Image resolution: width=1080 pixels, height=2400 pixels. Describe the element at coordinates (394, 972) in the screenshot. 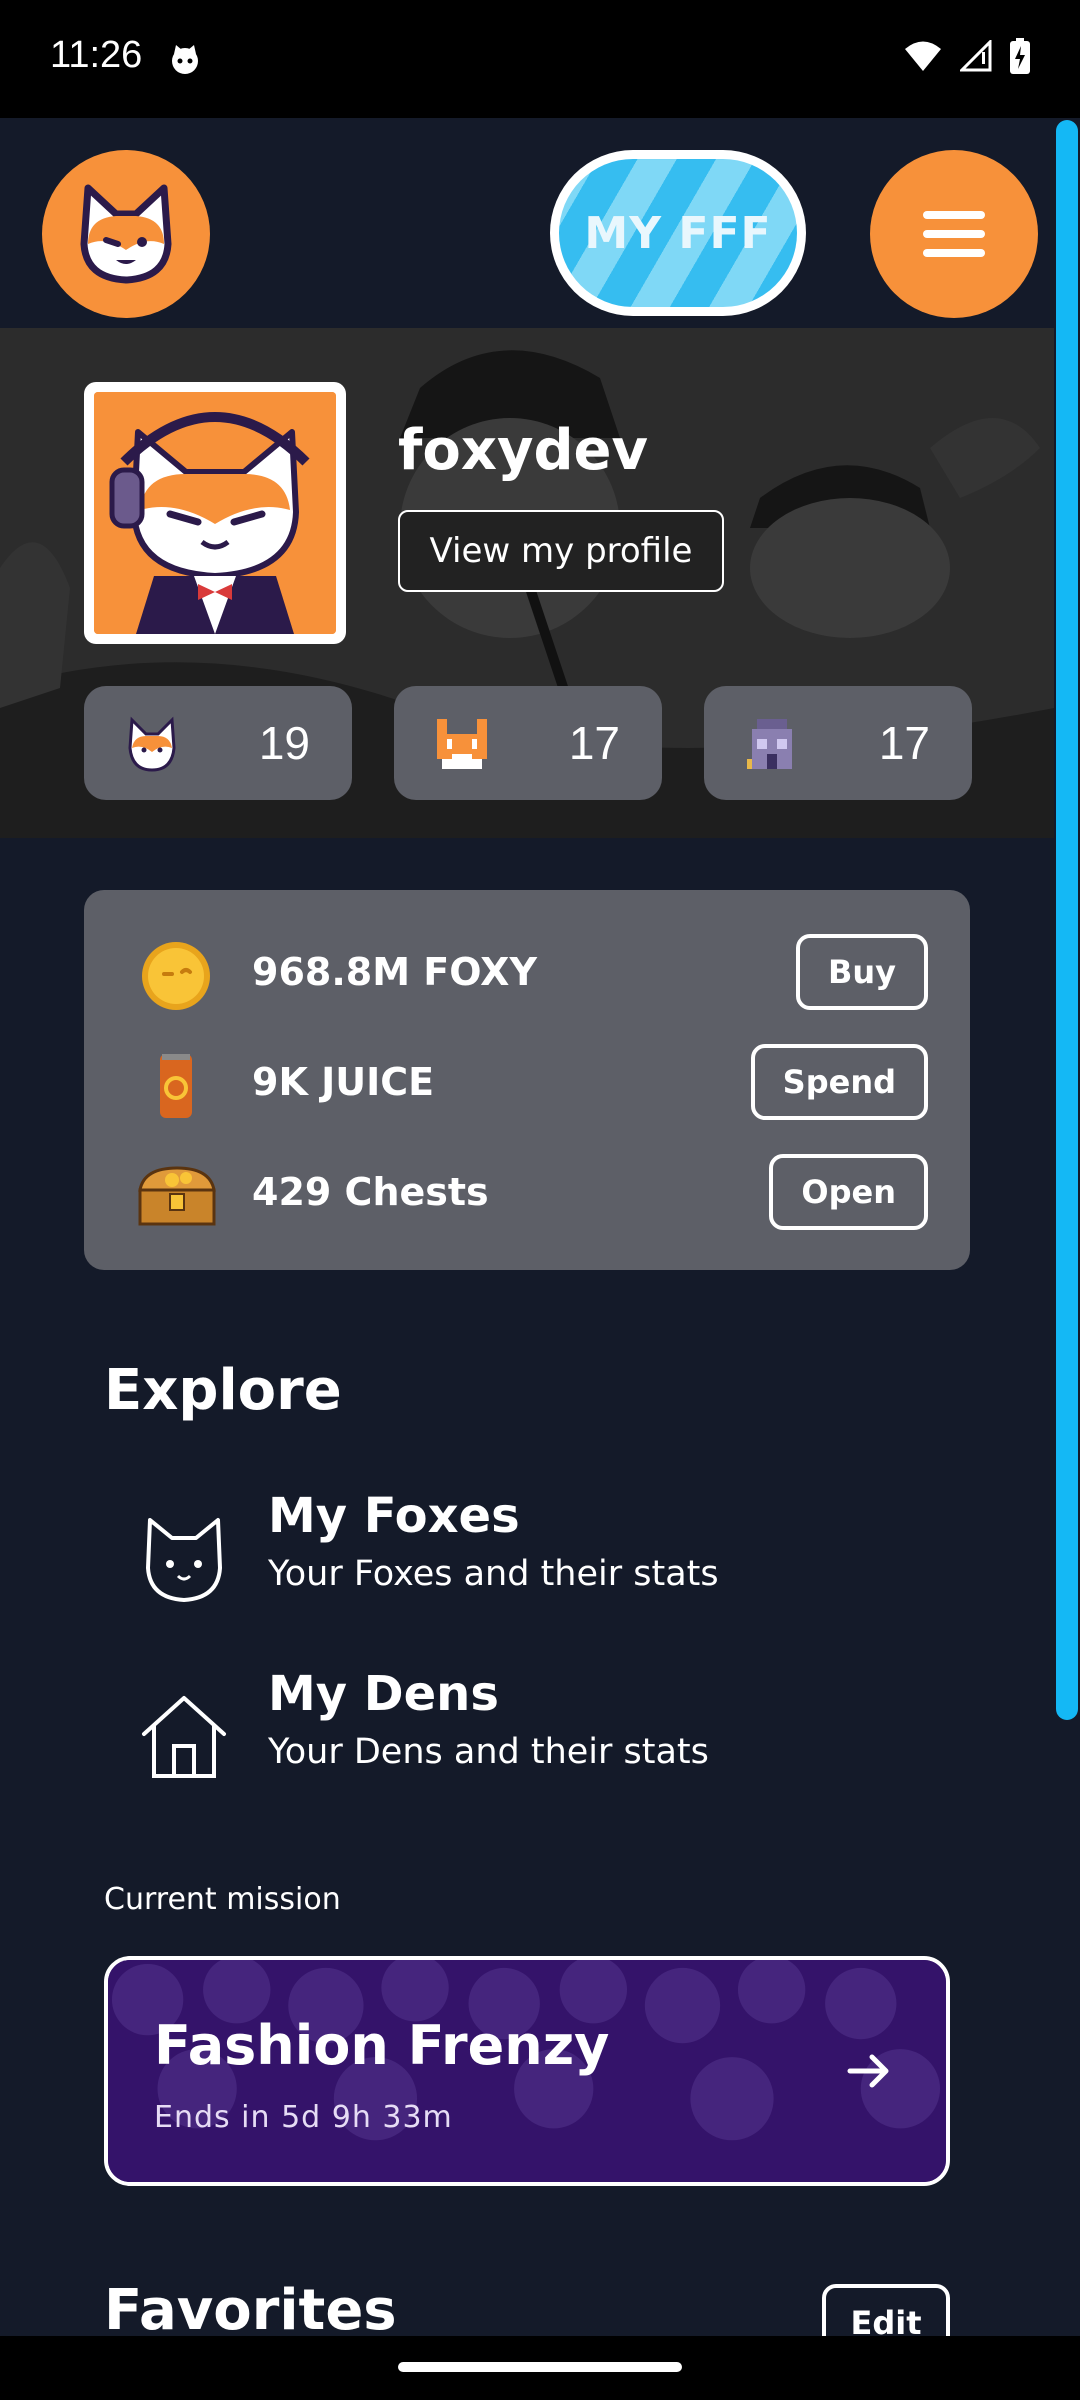

I see `foxy-balance: 968.8M FOXY` at that location.